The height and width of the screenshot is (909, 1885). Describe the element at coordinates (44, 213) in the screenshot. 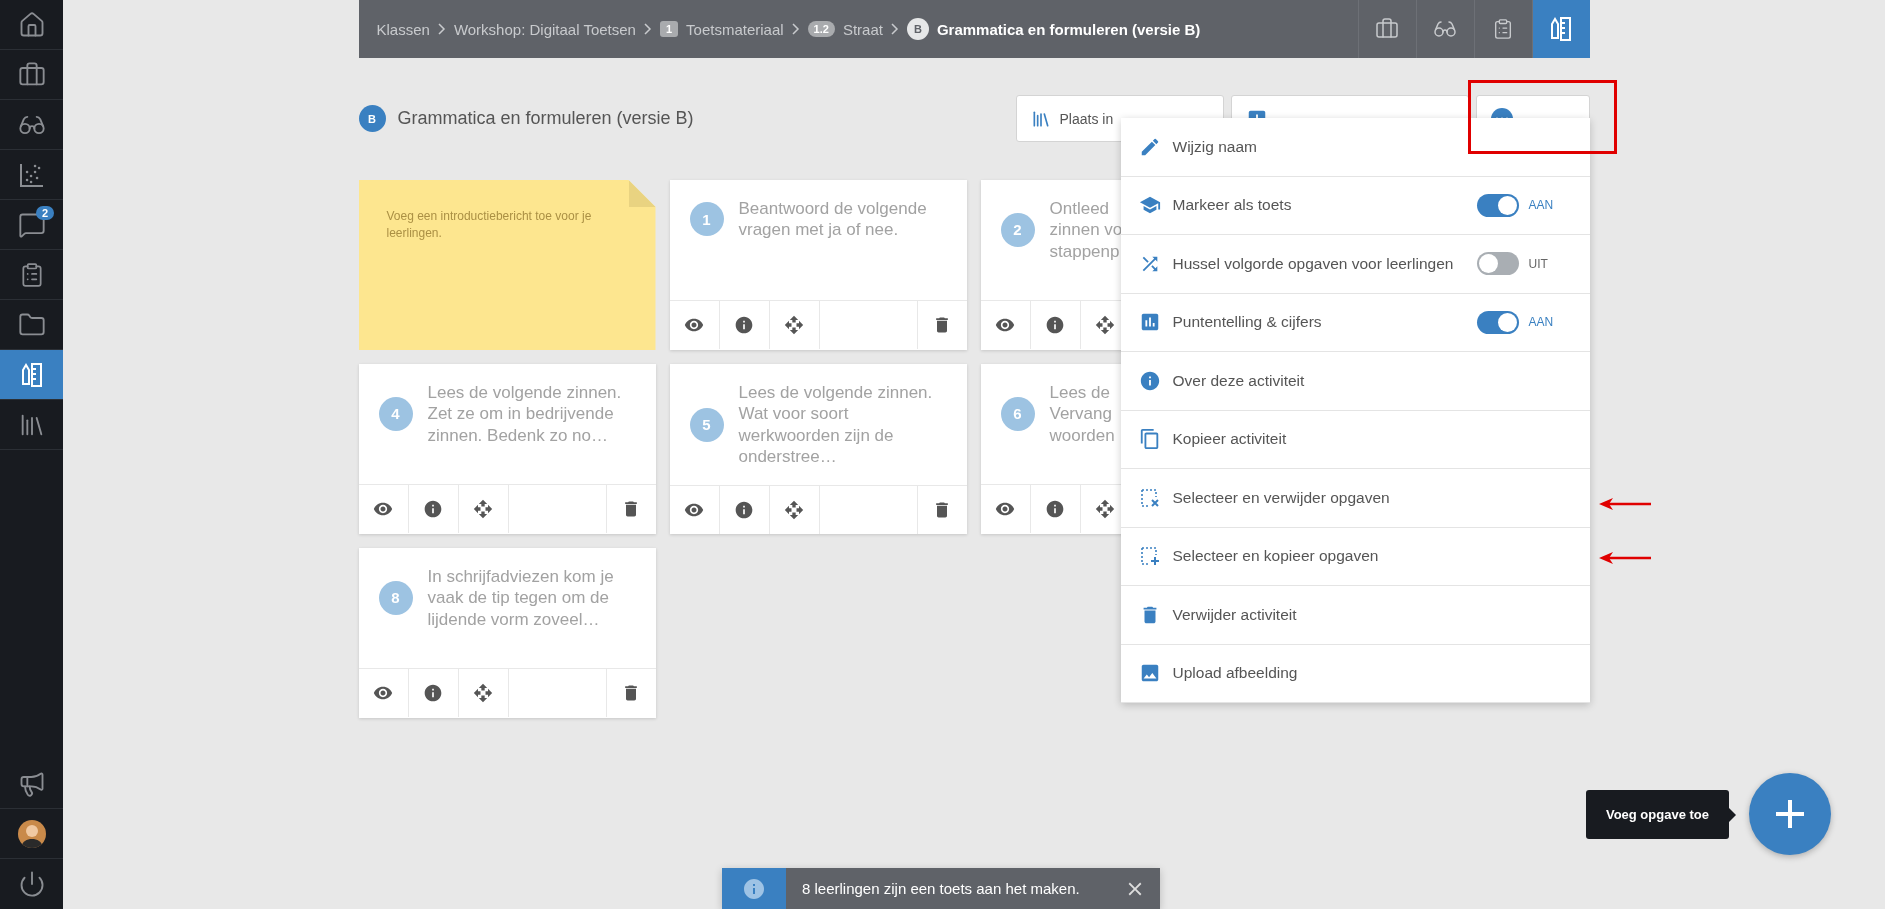

I see `count-badge: 2` at that location.